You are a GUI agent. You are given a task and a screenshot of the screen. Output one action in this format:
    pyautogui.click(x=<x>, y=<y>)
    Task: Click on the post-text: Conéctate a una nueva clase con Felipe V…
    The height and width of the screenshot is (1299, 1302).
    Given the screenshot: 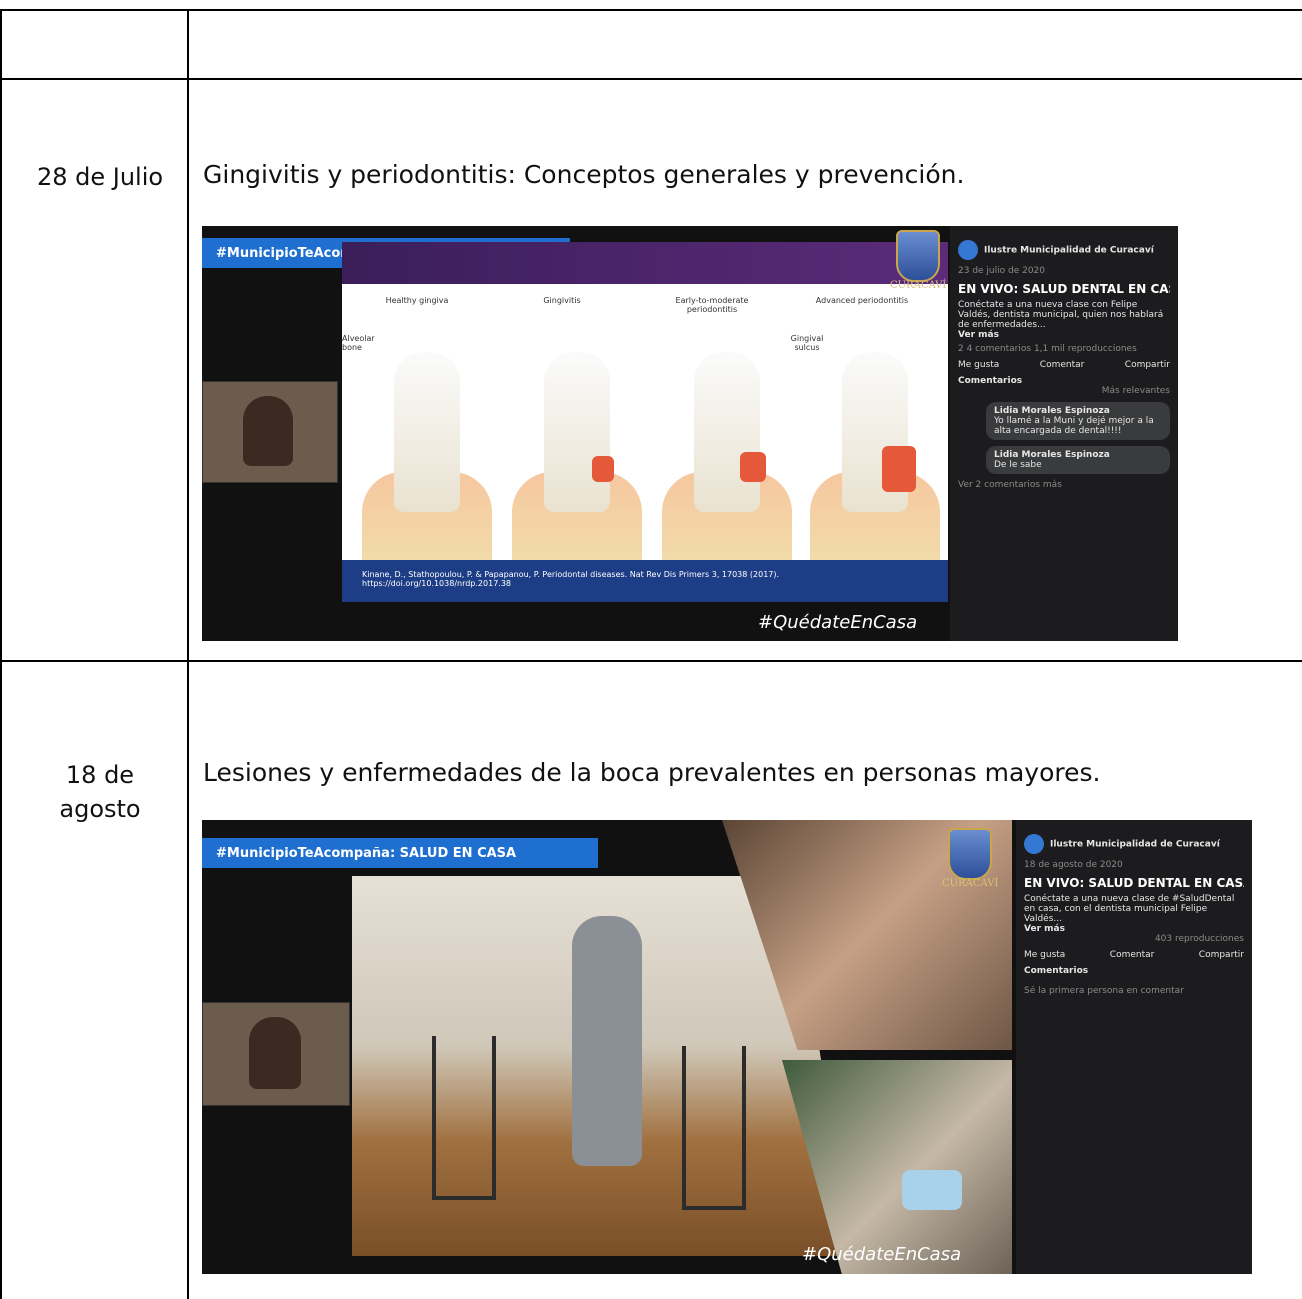 What is the action you would take?
    pyautogui.click(x=1061, y=315)
    